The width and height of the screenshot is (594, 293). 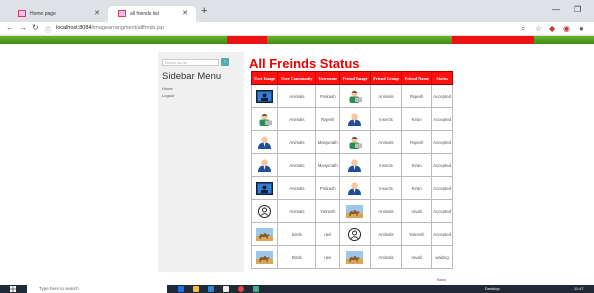 I want to click on url-path: /imagearrangment/allfrnds.jsp, so click(x=127, y=28).